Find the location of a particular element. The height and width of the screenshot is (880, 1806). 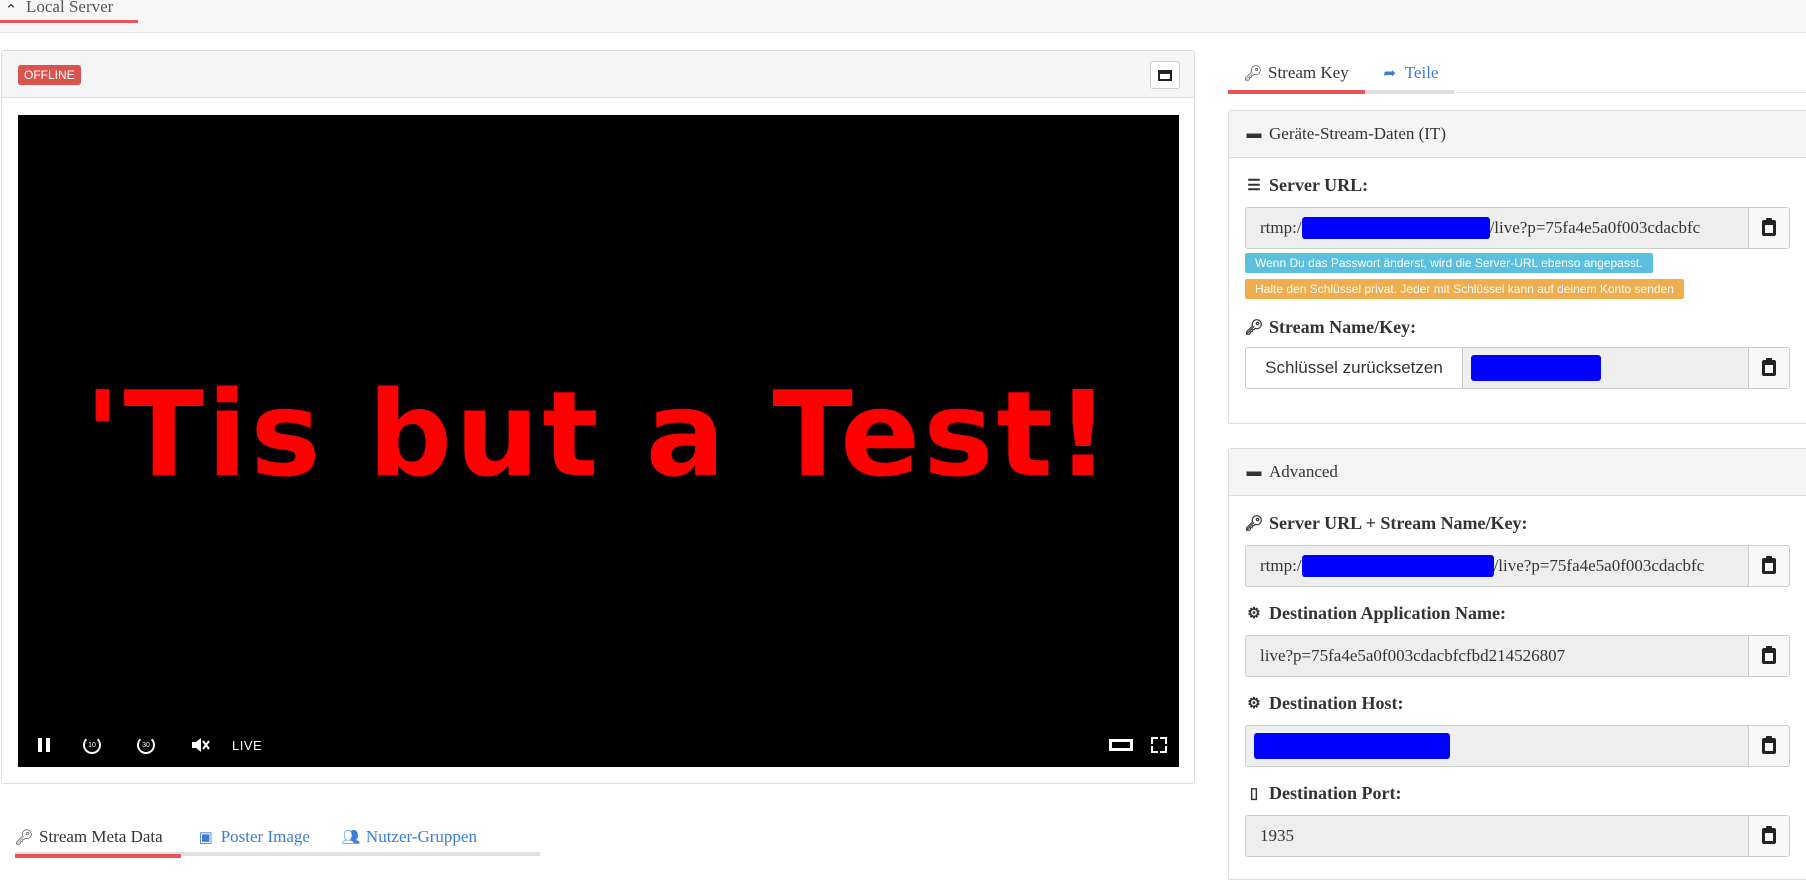

tab-poster-image-label: Poster Image is located at coordinates (265, 836).